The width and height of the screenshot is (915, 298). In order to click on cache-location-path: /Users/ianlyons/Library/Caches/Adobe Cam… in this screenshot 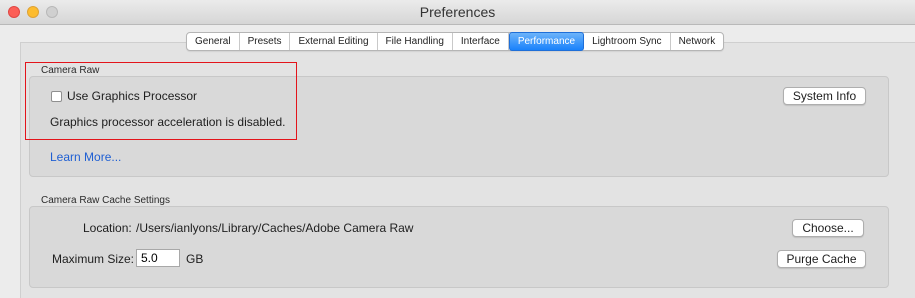, I will do `click(275, 228)`.